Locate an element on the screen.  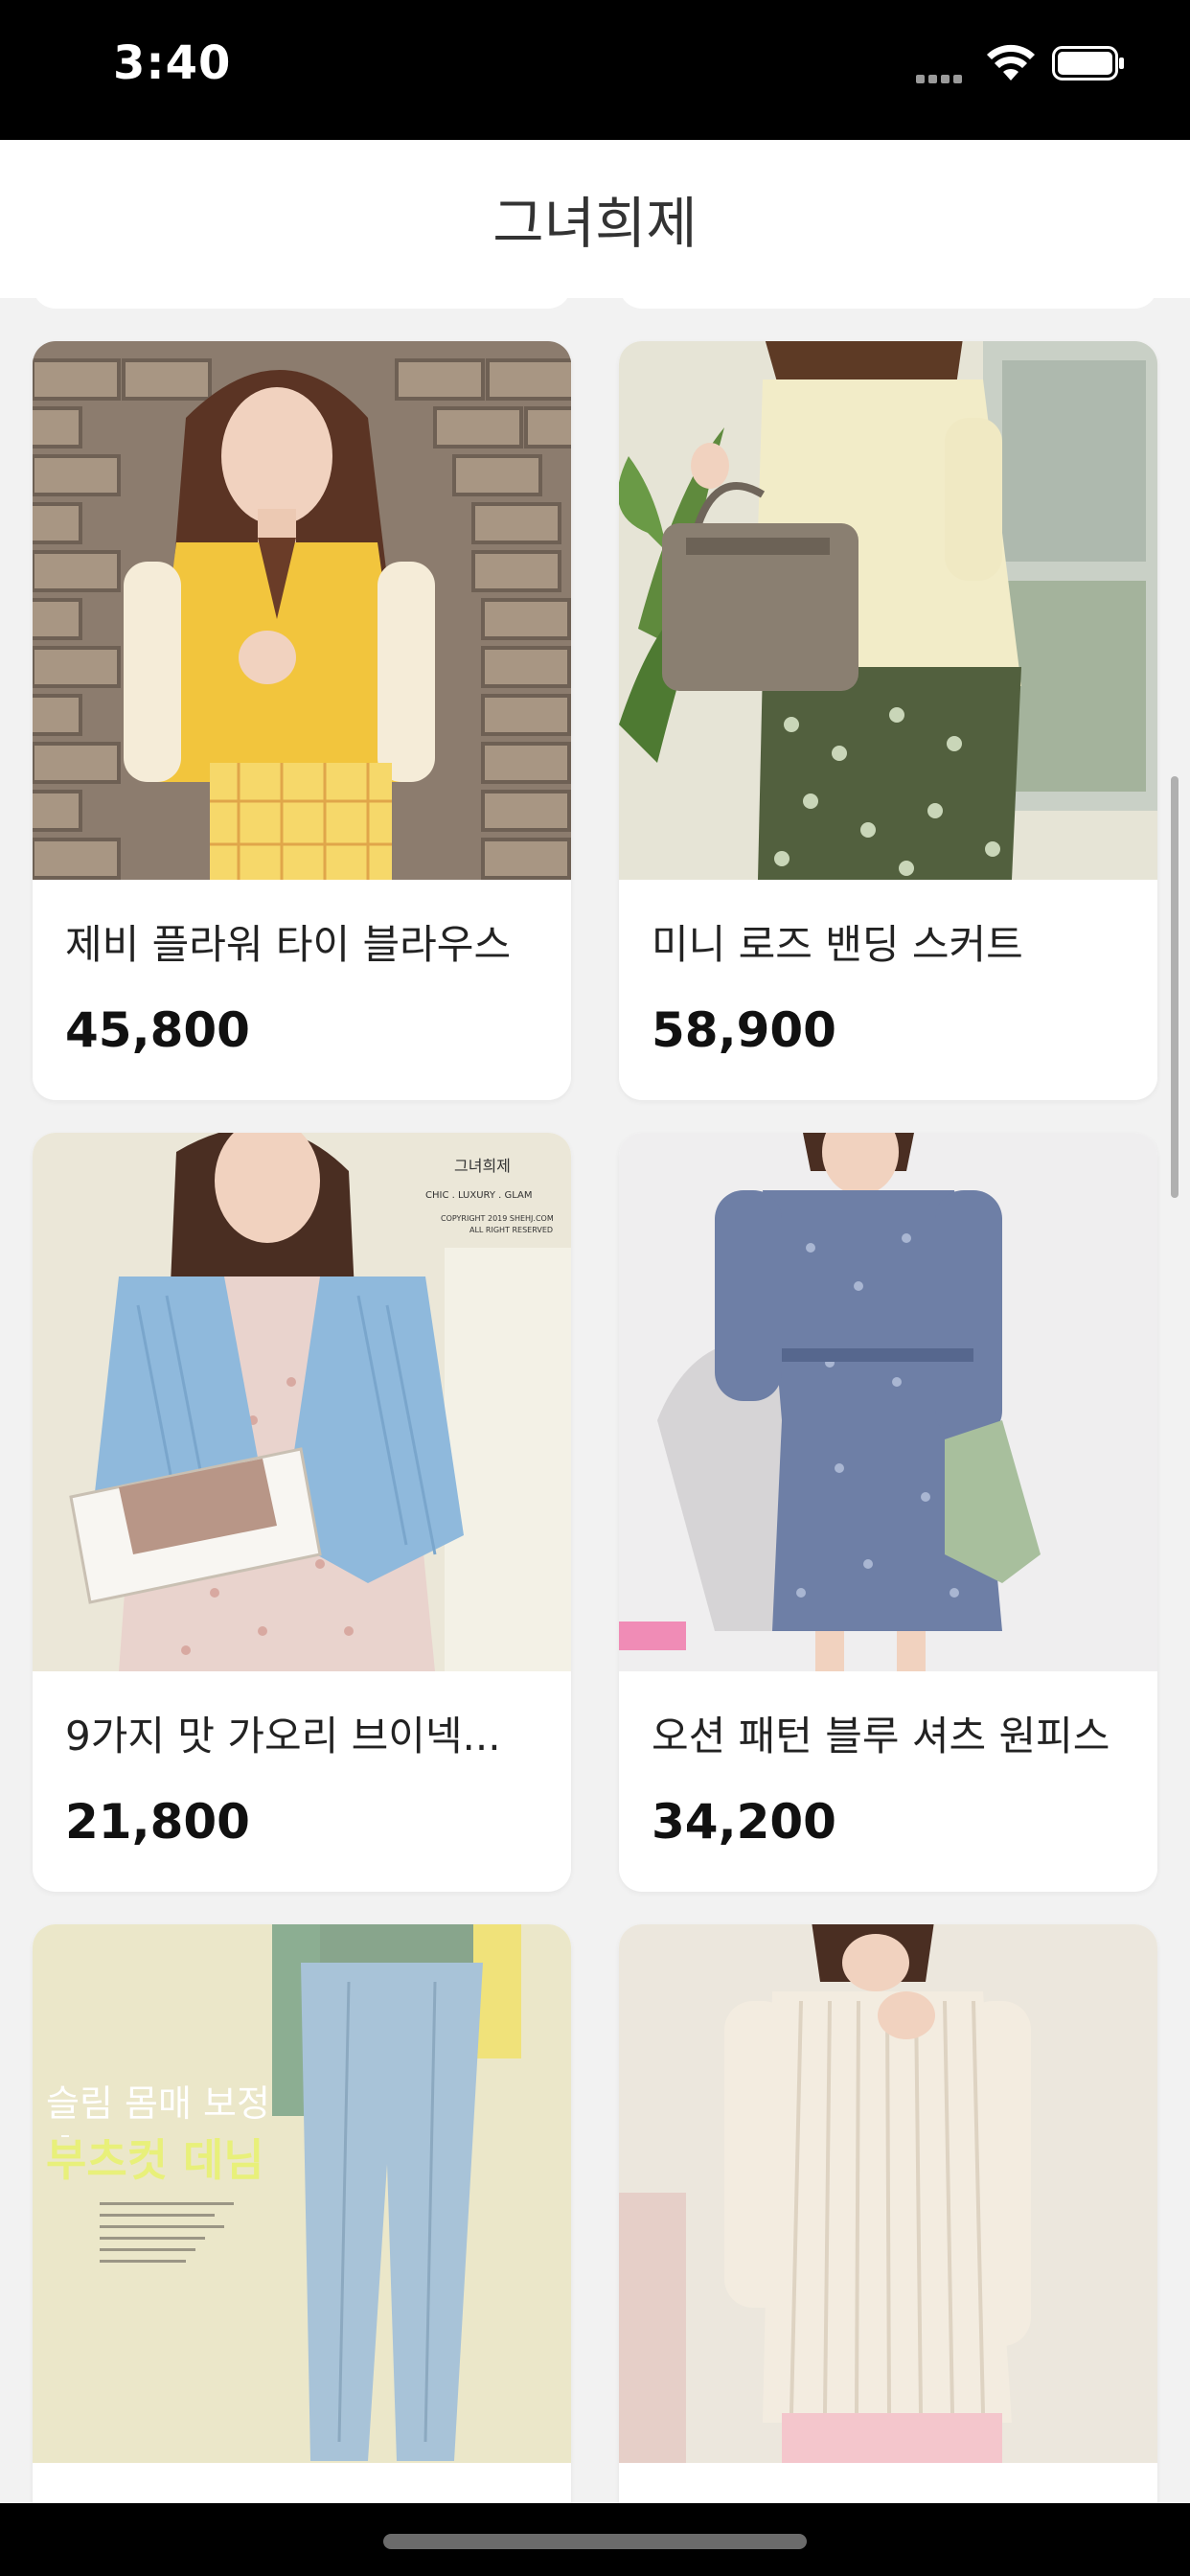
product-price: 58,900 is located at coordinates (744, 1030).